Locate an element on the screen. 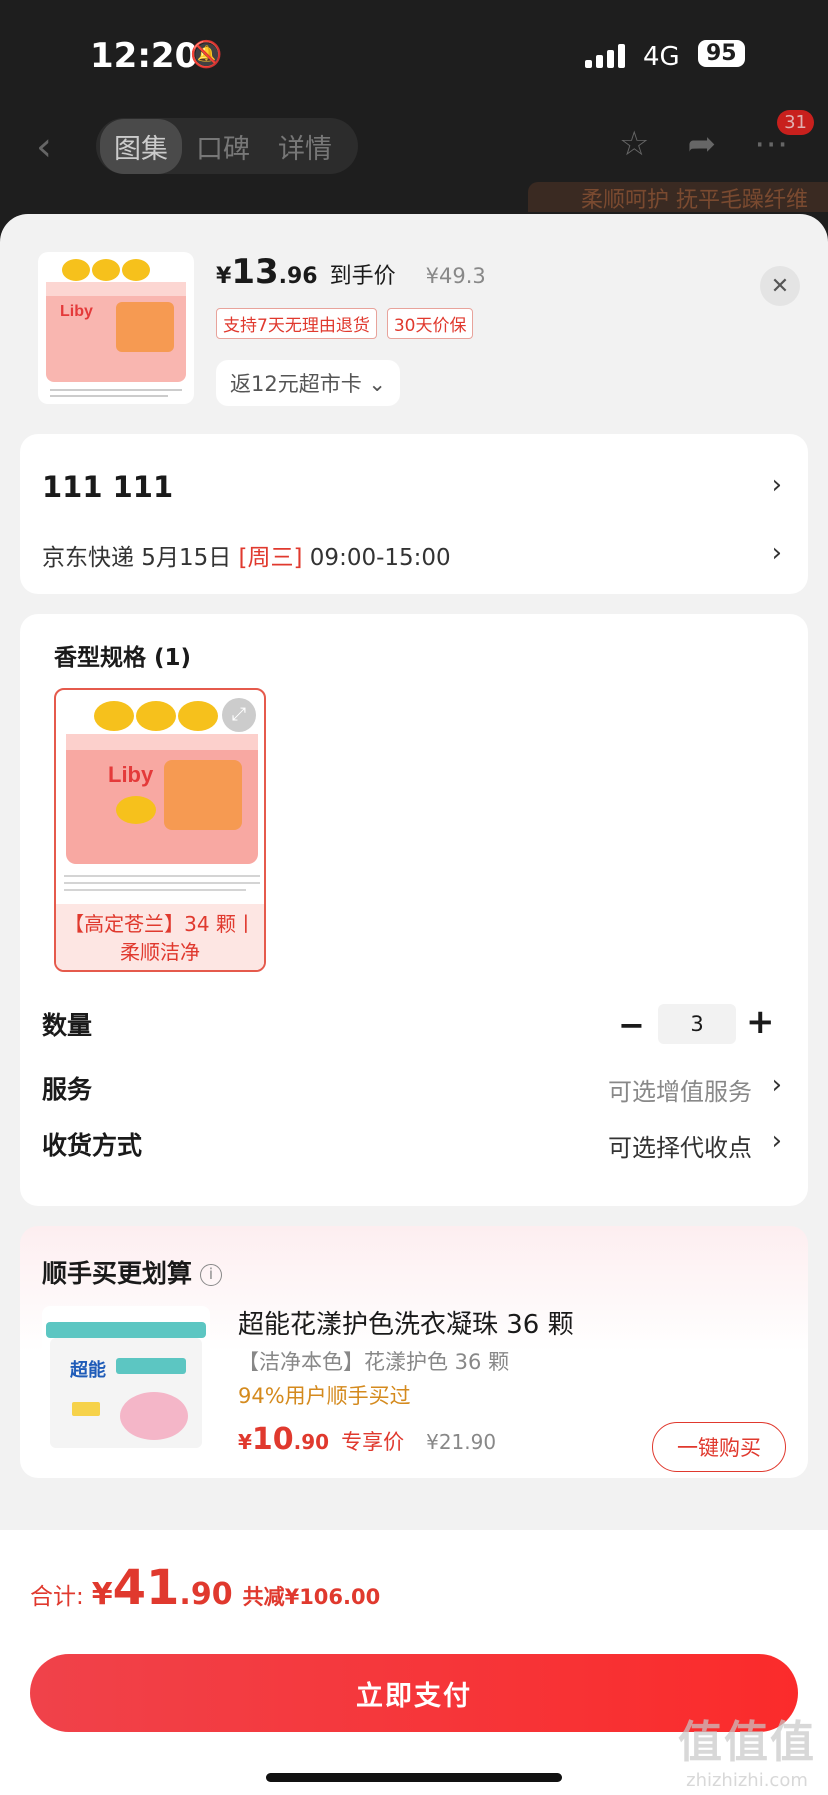 This screenshot has height=1795, width=828. upsell-original-price: ¥21.90 is located at coordinates (461, 1442).